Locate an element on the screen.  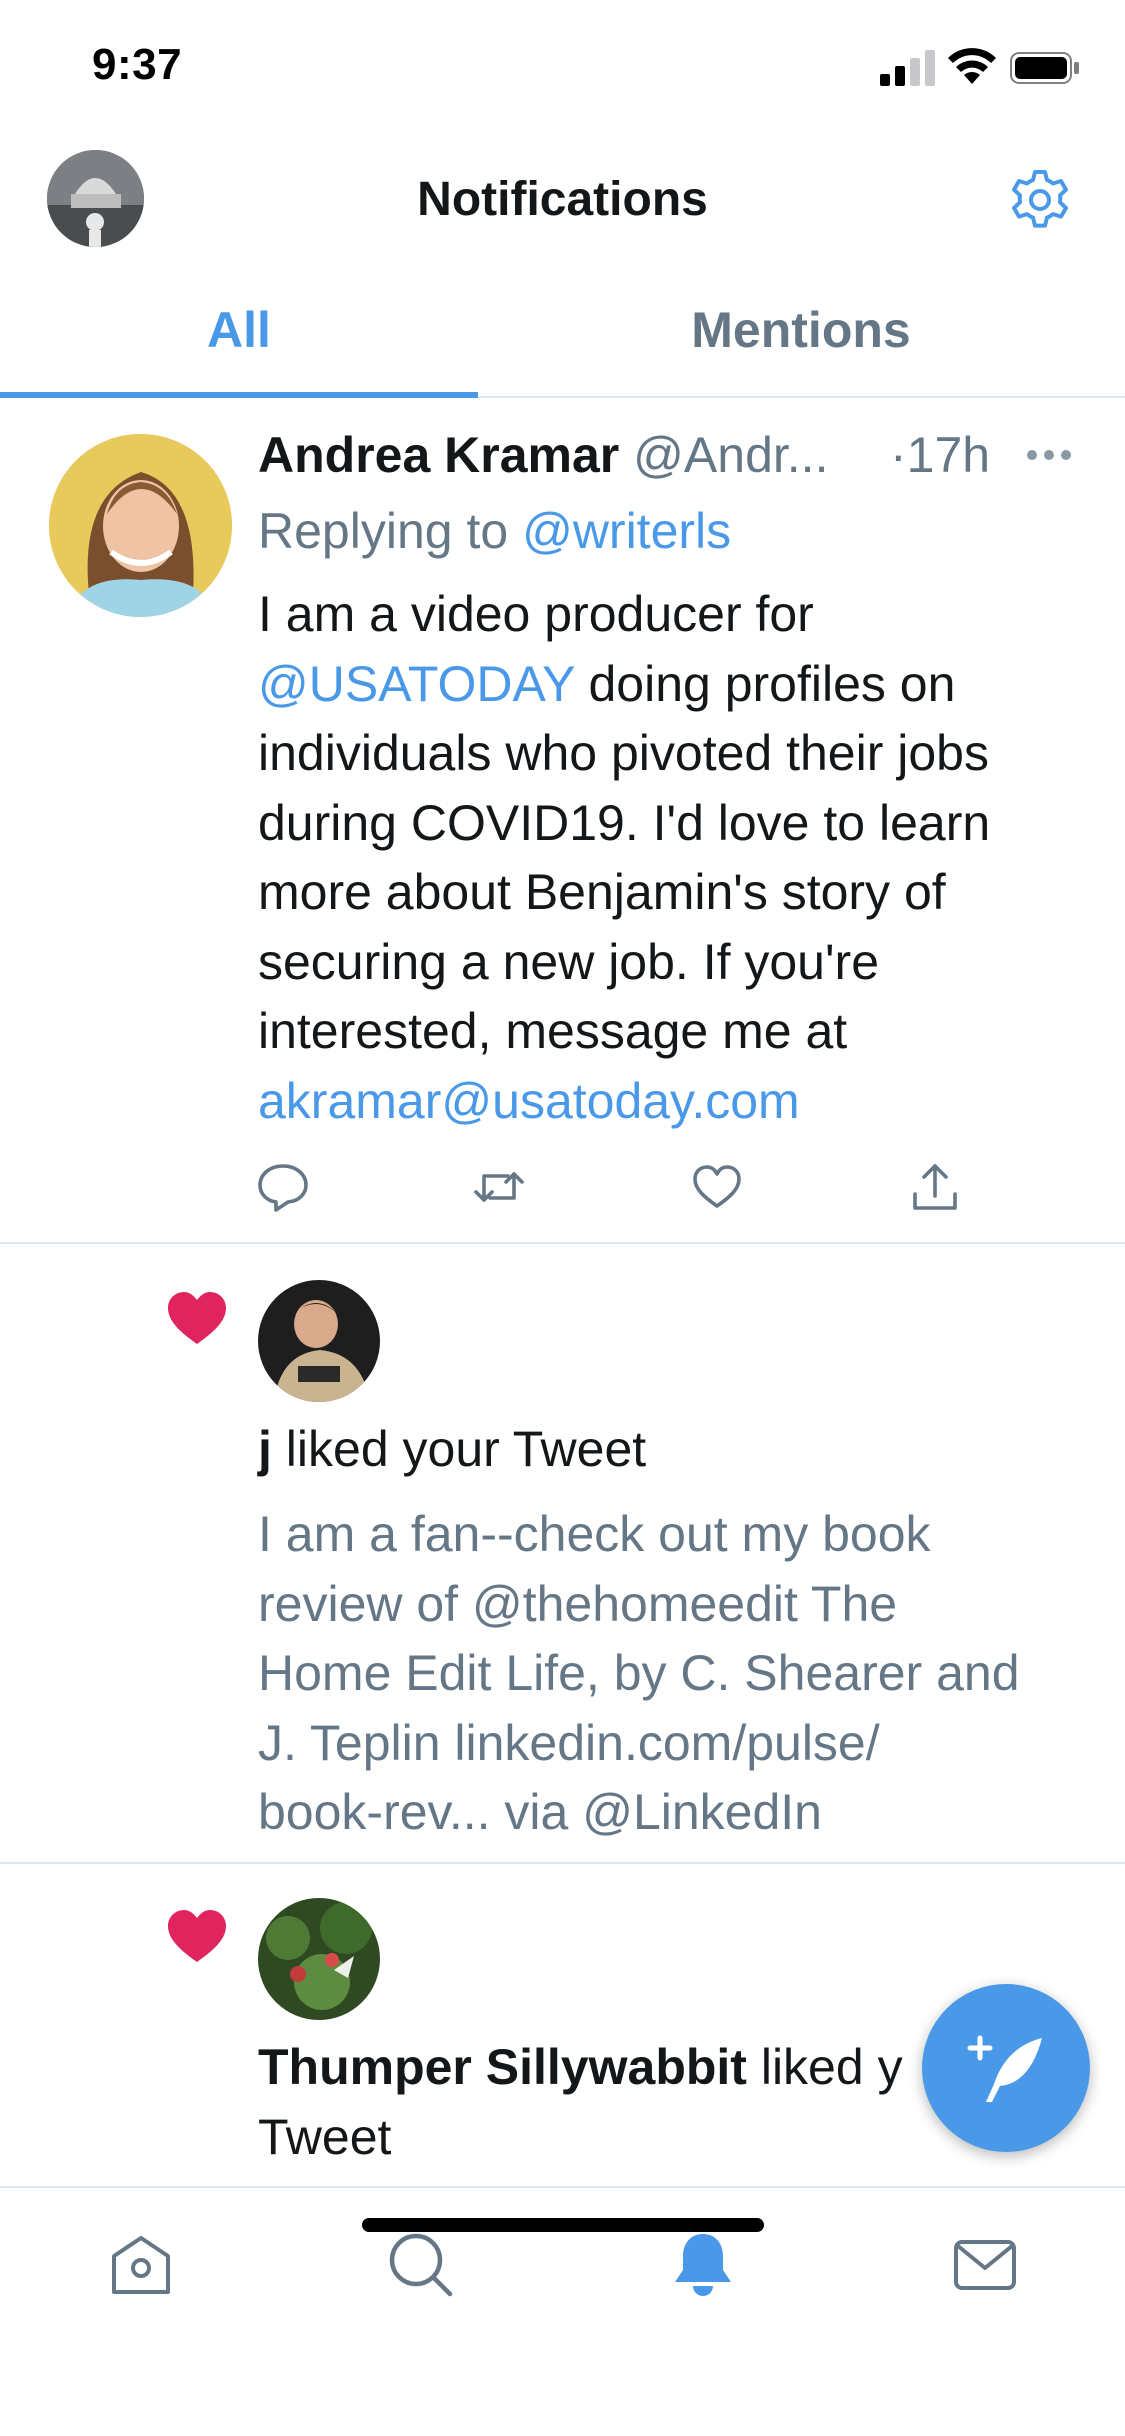
notification-title-continued: Tweet is located at coordinates (325, 2137).